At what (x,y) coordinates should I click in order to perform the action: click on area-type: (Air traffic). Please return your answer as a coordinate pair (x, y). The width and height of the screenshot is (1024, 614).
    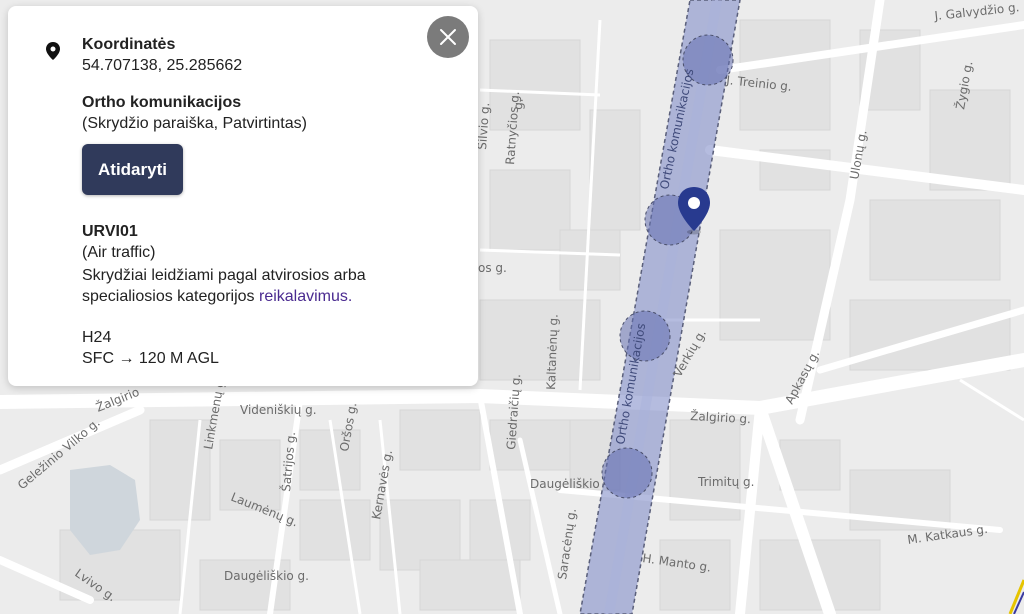
    Looking at the image, I should click on (119, 252).